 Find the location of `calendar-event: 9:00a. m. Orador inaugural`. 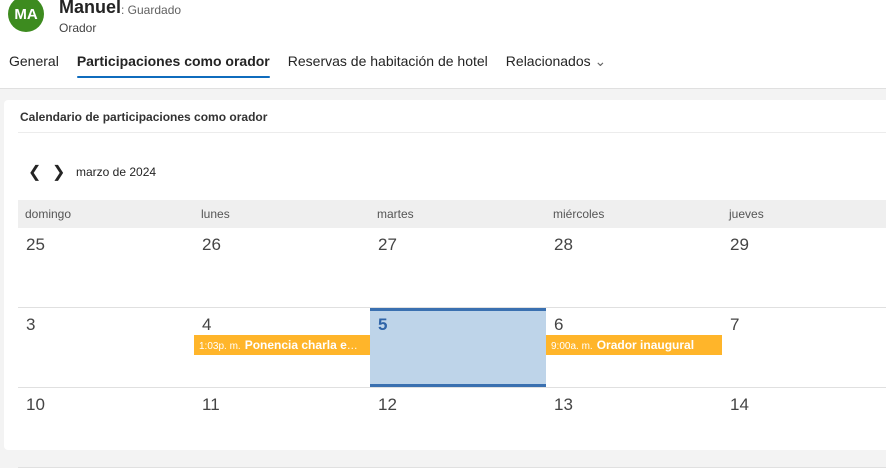

calendar-event: 9:00a. m. Orador inaugural is located at coordinates (634, 345).